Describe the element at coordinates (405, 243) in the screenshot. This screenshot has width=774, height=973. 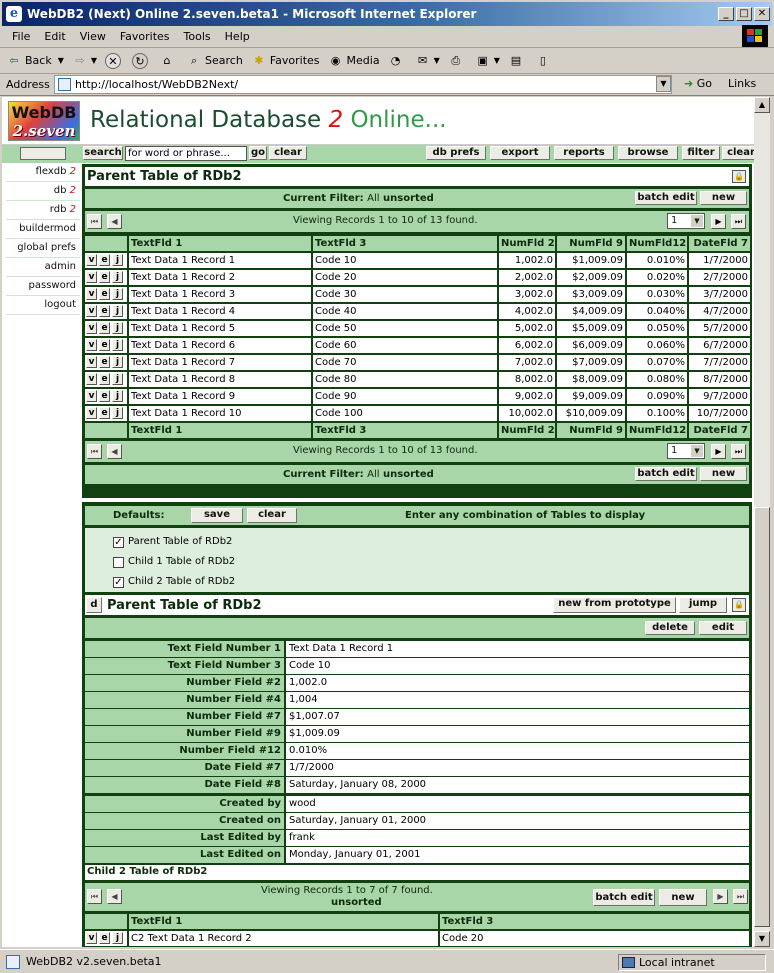
I see `table1-header-col-1: TextFld 3` at that location.